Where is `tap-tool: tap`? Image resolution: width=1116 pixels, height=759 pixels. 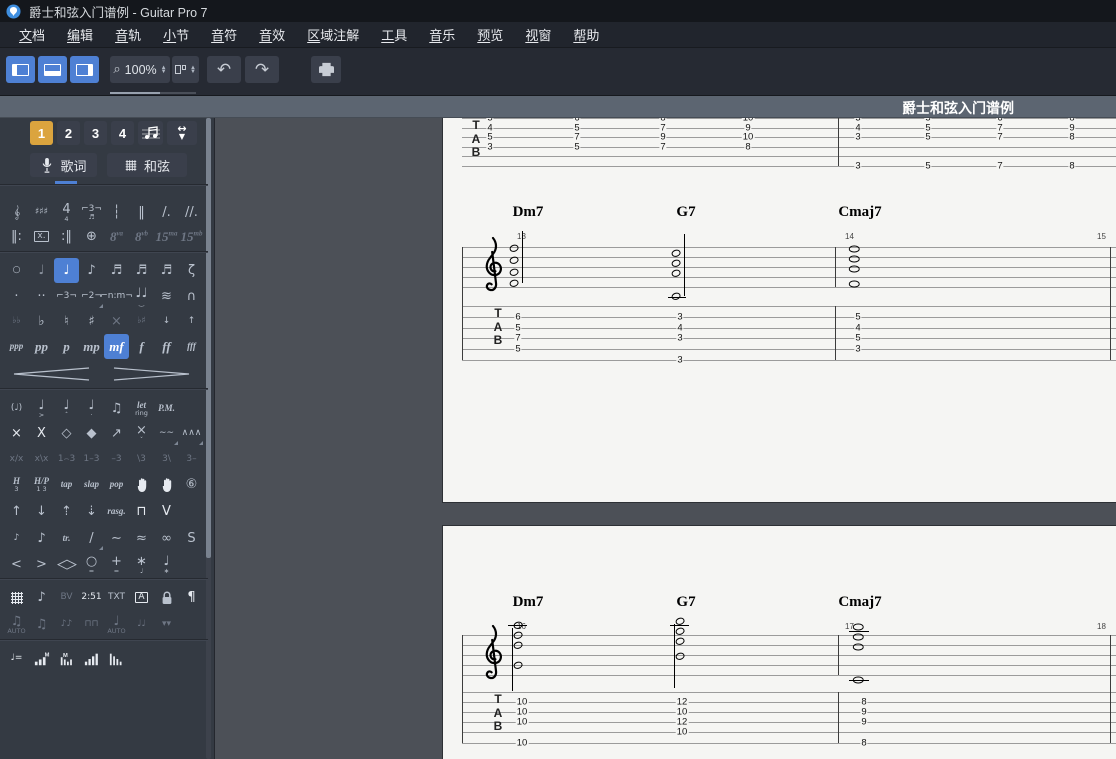 tap-tool: tap is located at coordinates (66, 484).